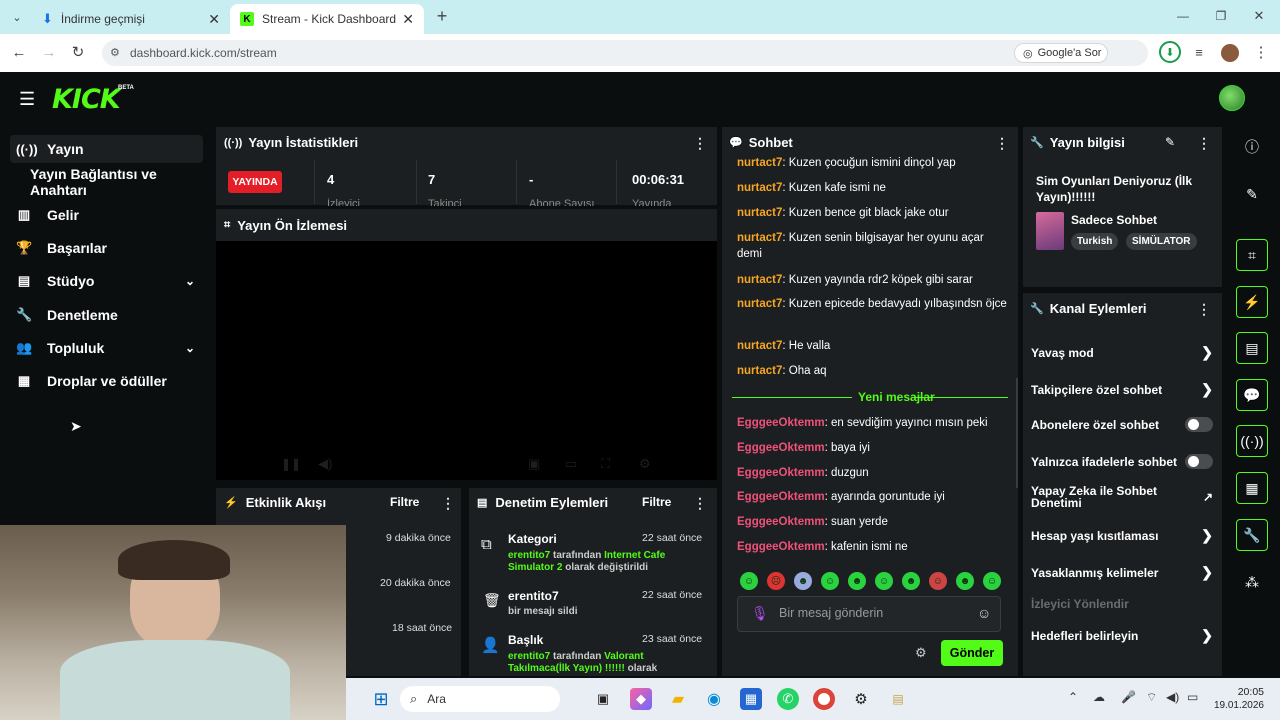 The width and height of the screenshot is (1280, 720). I want to click on whatsapp-icon: ✆, so click(788, 699).